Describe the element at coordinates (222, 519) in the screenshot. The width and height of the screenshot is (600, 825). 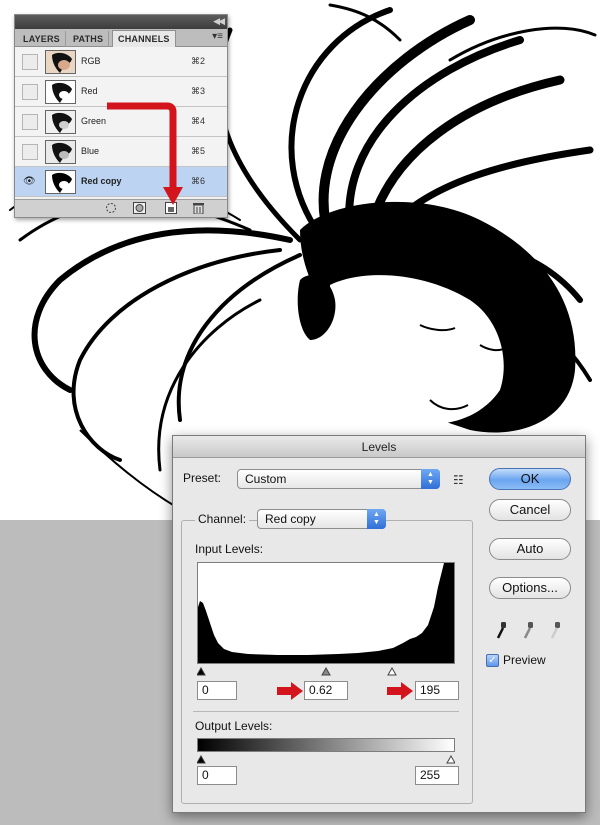
I see `channel-label: Channel:` at that location.